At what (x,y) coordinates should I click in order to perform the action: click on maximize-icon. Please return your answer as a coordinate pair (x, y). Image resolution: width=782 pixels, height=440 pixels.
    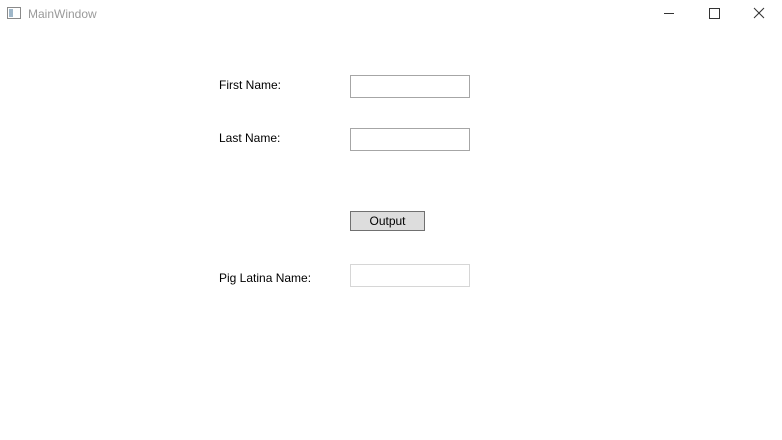
    Looking at the image, I should click on (714, 13).